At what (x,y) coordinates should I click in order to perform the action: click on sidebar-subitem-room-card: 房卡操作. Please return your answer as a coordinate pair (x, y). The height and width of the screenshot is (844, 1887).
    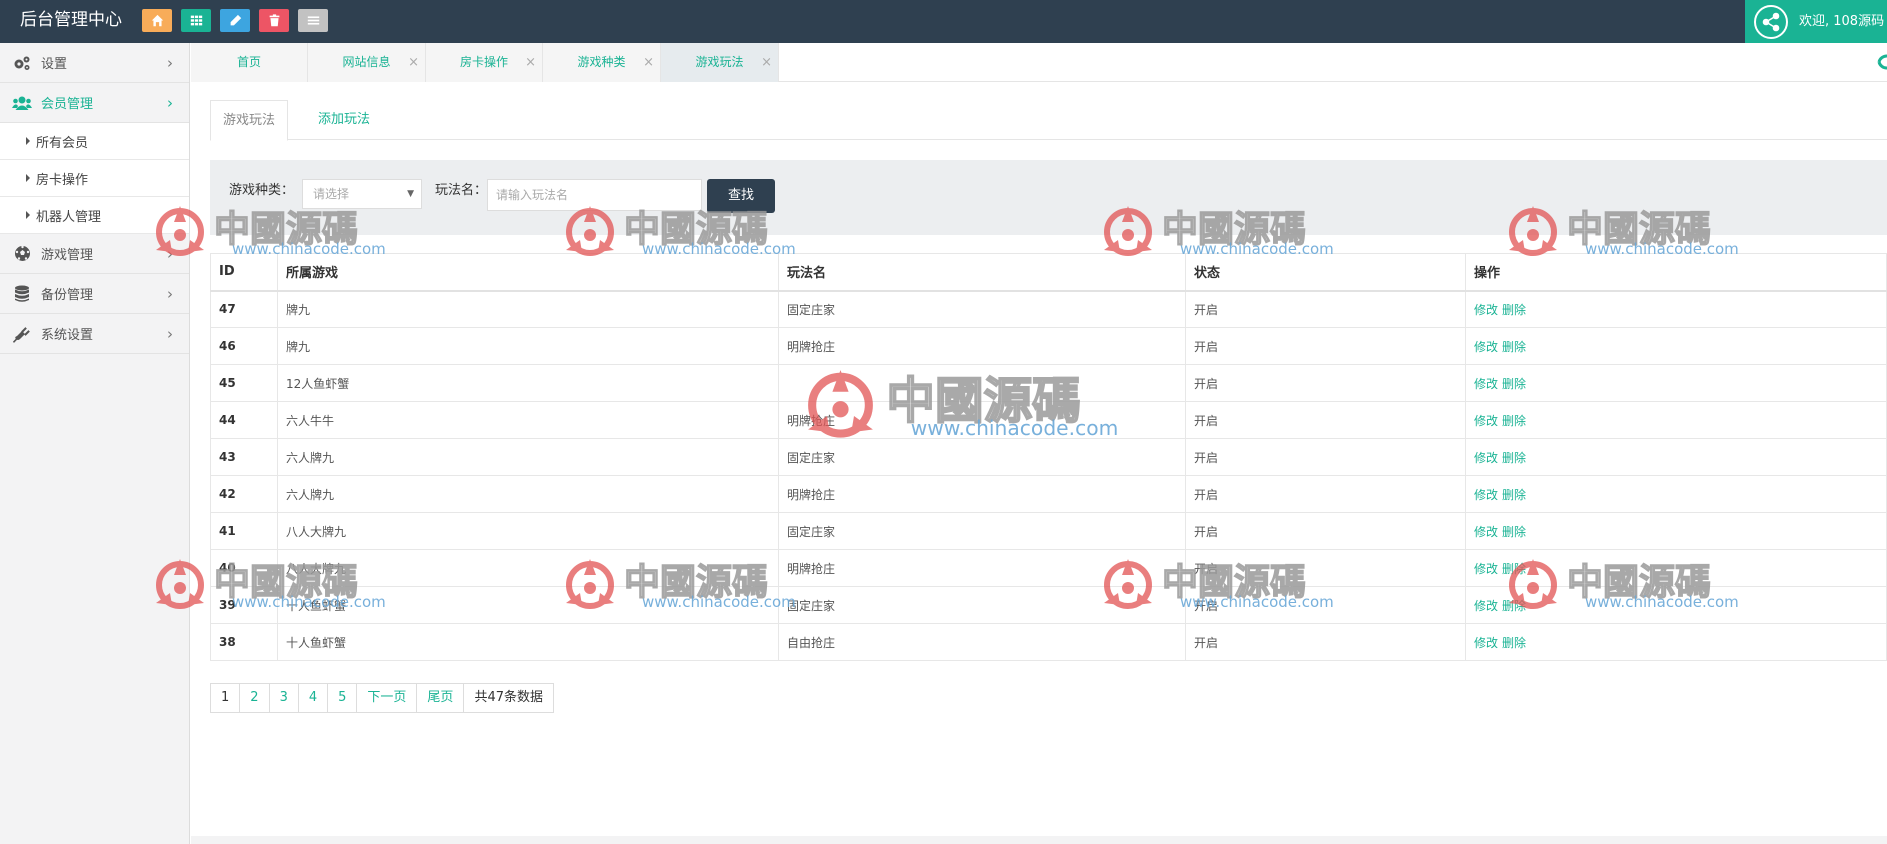
    Looking at the image, I should click on (94, 178).